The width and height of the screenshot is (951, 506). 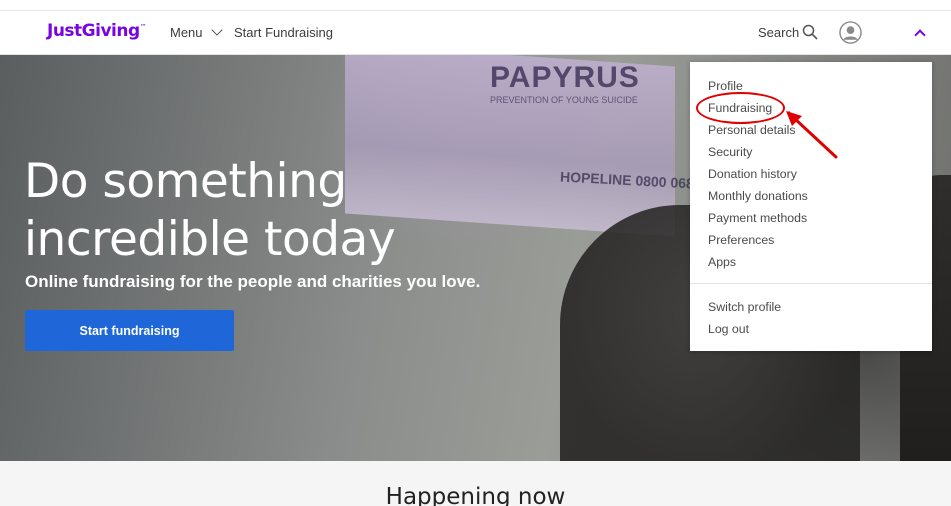 I want to click on menu-button: Menu, so click(x=196, y=32).